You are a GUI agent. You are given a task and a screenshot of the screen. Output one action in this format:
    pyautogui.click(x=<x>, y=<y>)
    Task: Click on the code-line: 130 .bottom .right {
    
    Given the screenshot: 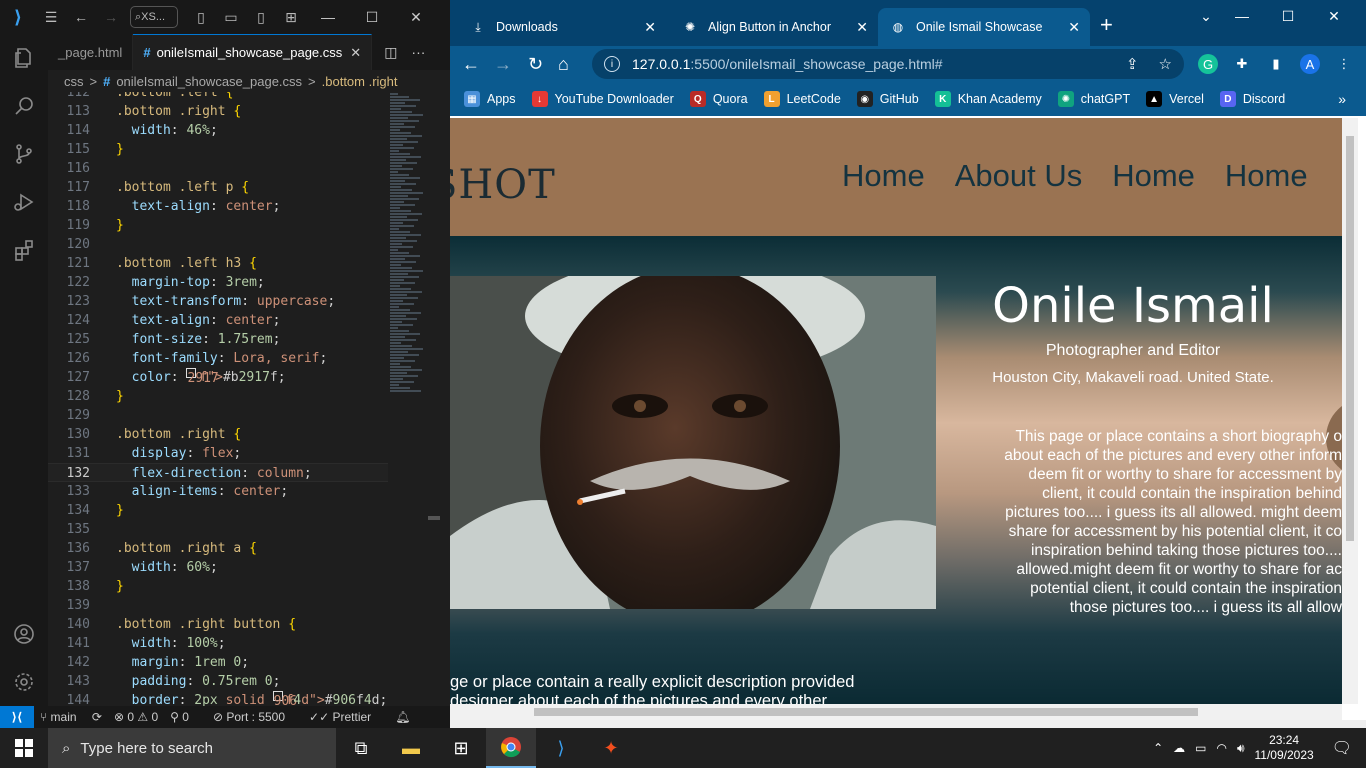 What is the action you would take?
    pyautogui.click(x=218, y=434)
    